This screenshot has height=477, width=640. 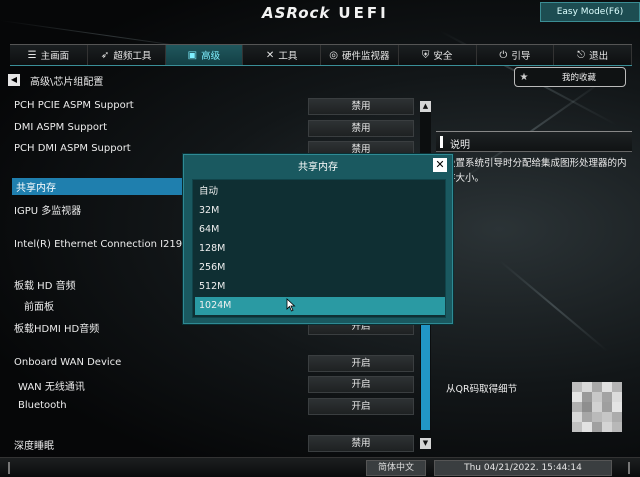 I want to click on setting-row: PCH PCIE ASPM Support 禁用, so click(x=213, y=107).